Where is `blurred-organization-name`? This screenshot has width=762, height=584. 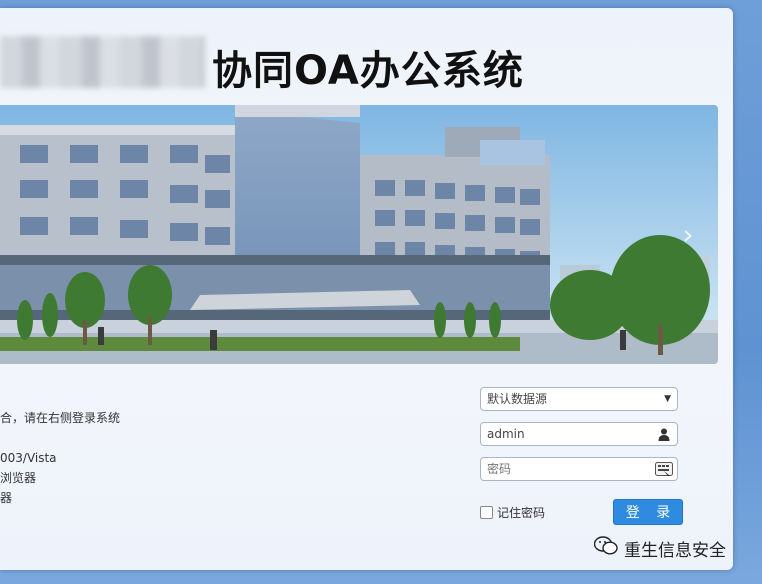
blurred-organization-name is located at coordinates (102, 62).